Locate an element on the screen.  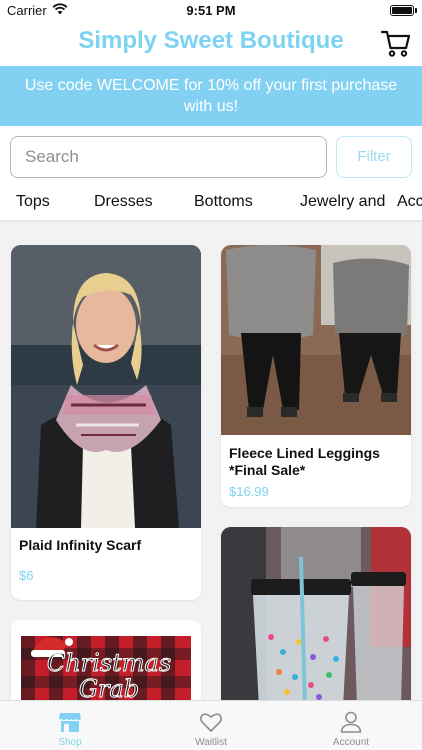
product-image-text: Christmas Grab is located at coordinates (109, 675).